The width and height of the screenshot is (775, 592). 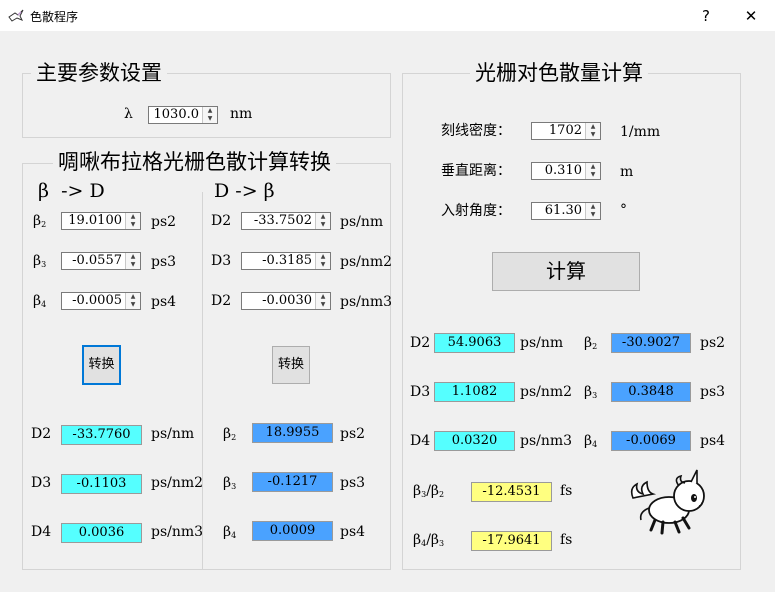 What do you see at coordinates (566, 271) in the screenshot?
I see `calculate-button: 计算` at bounding box center [566, 271].